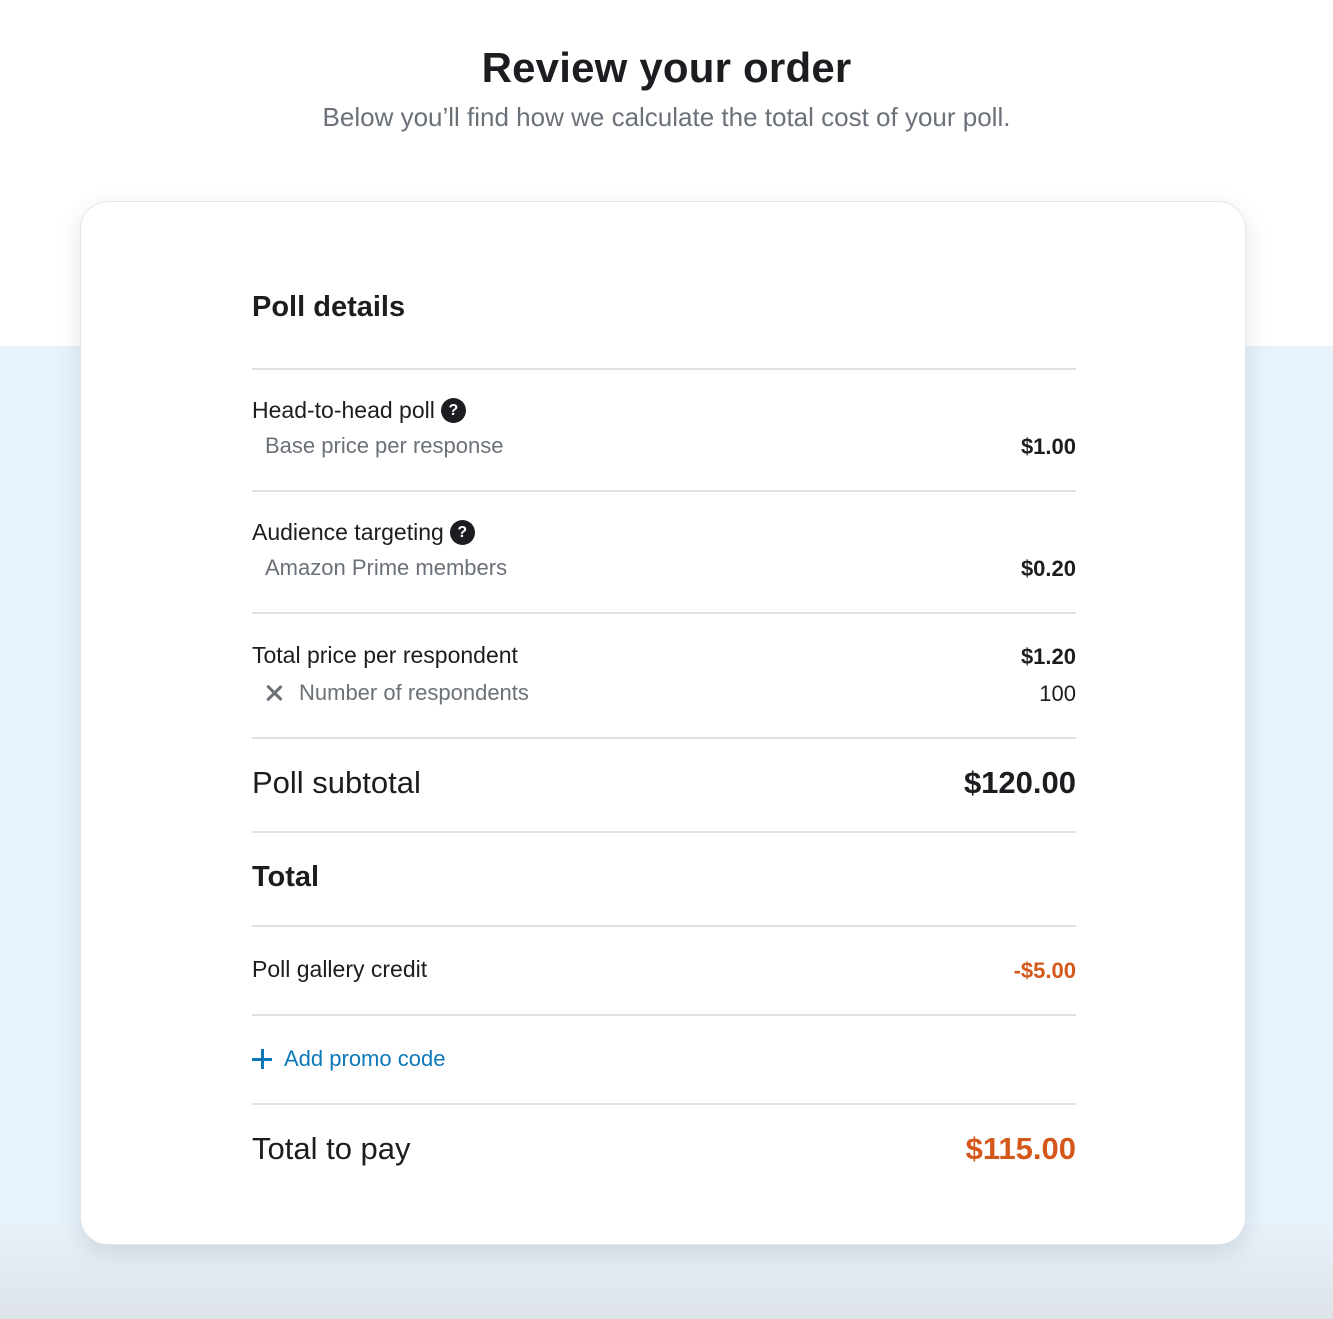 The width and height of the screenshot is (1333, 1319). What do you see at coordinates (1048, 446) in the screenshot?
I see `base-price-value: $1.00` at bounding box center [1048, 446].